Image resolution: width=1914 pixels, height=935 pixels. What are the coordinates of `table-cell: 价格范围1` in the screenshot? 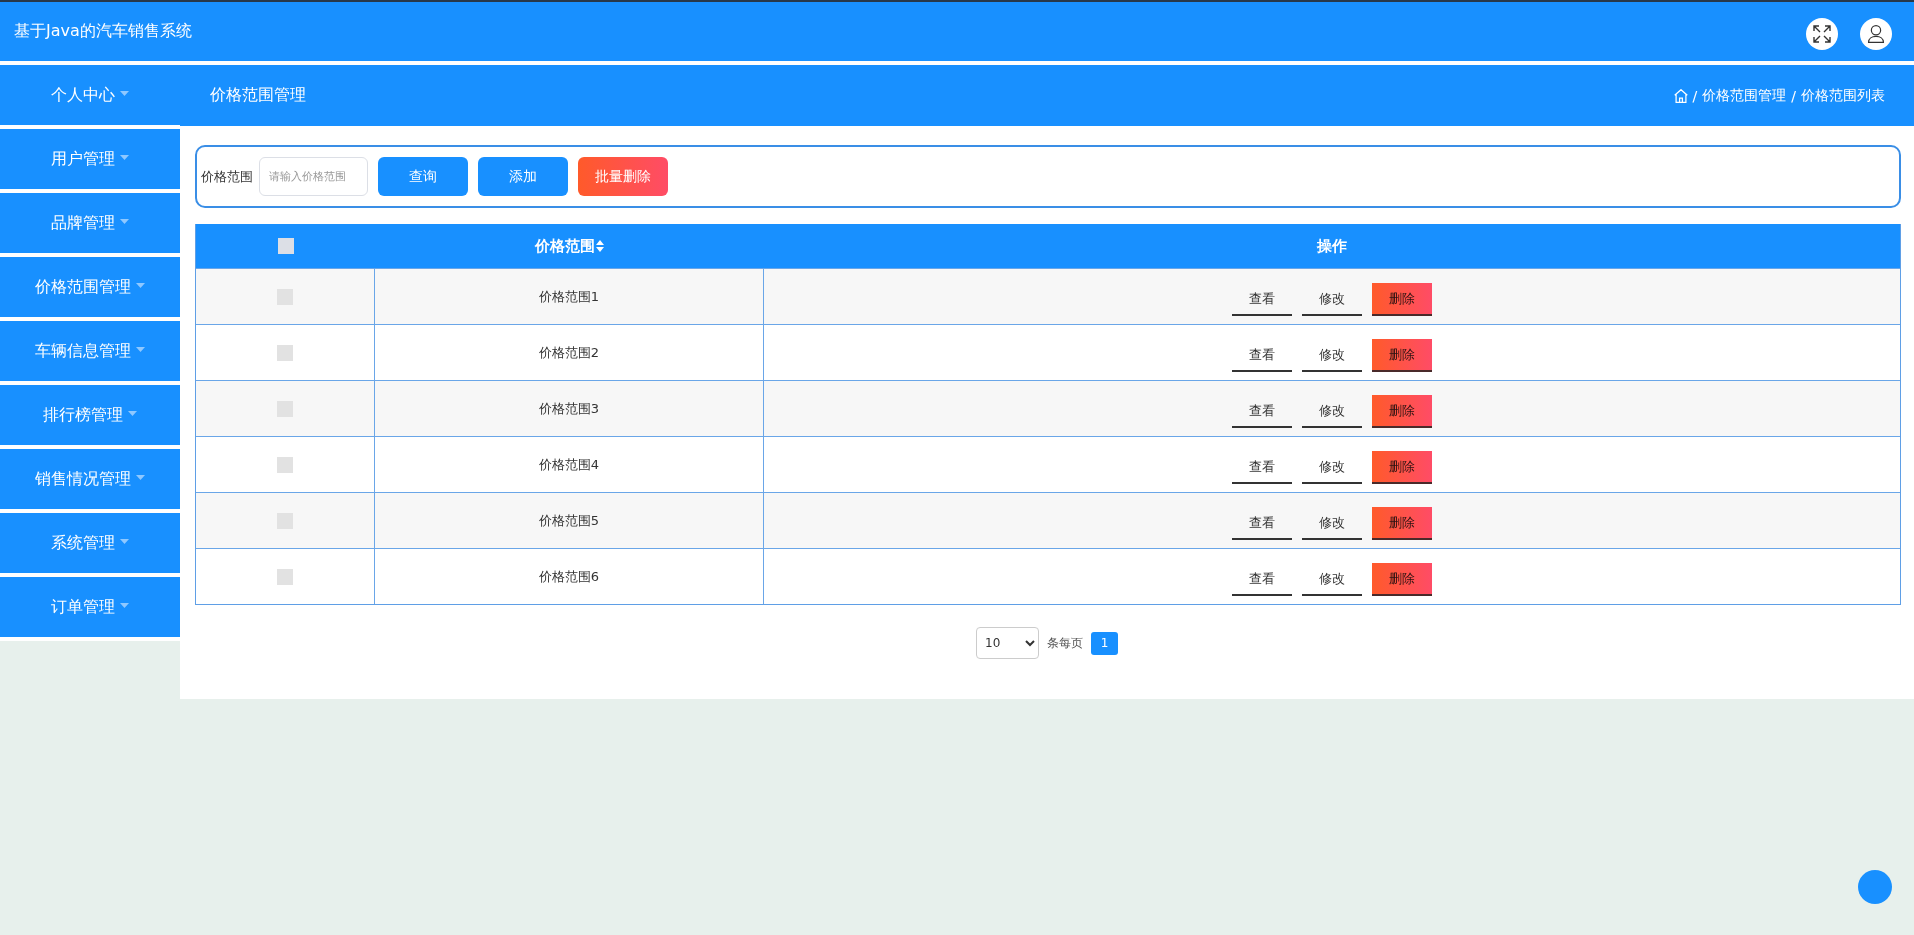 It's located at (569, 296).